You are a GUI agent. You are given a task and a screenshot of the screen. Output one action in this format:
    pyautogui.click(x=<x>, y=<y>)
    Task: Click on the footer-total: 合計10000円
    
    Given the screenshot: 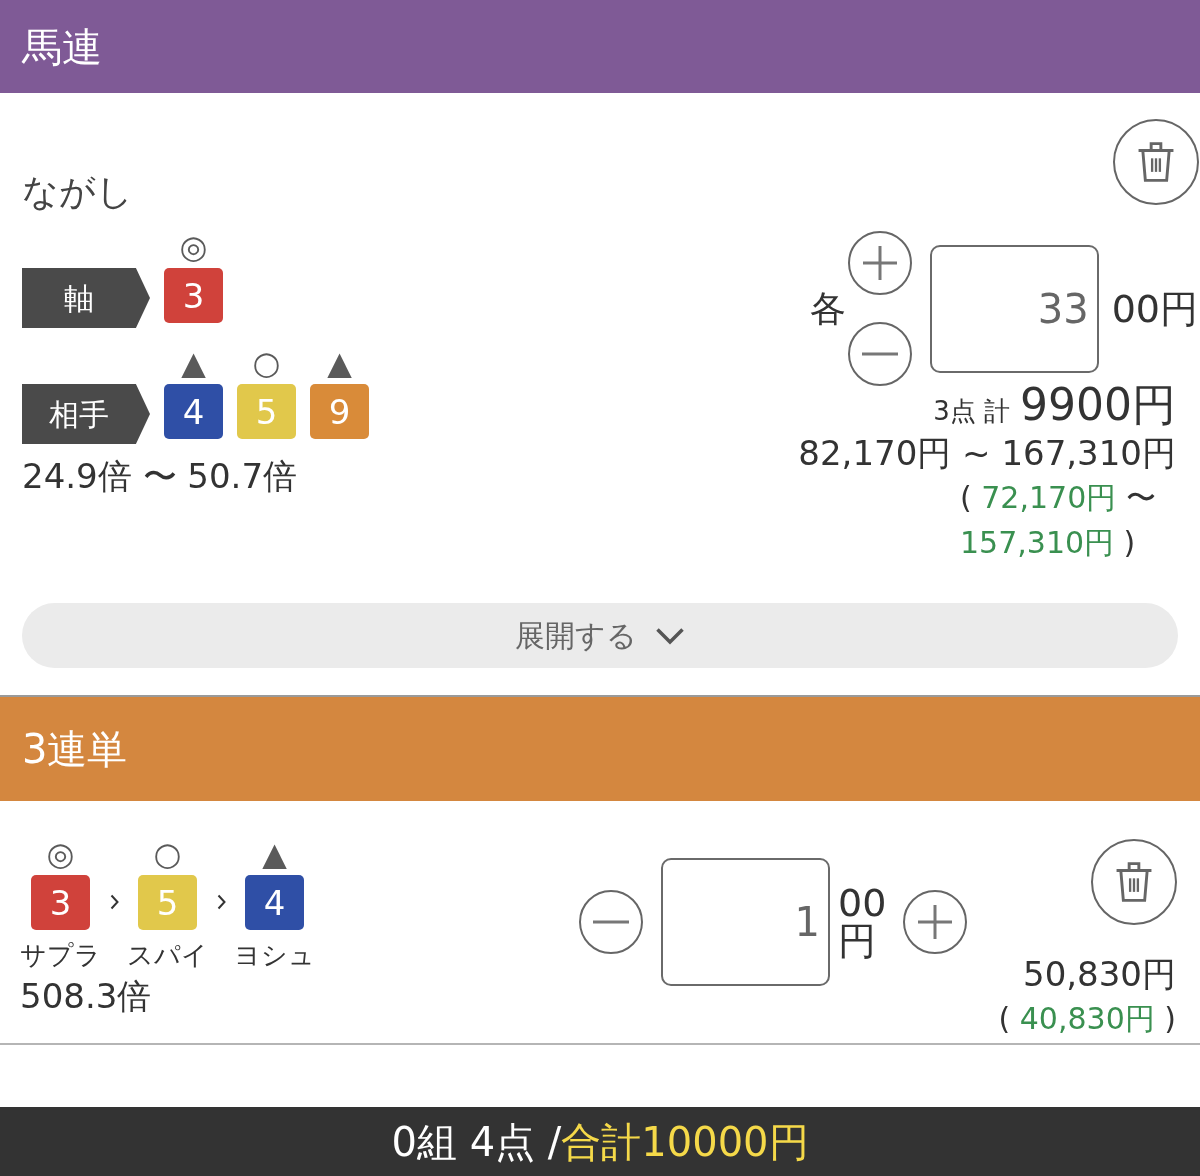 What is the action you would take?
    pyautogui.click(x=685, y=1141)
    